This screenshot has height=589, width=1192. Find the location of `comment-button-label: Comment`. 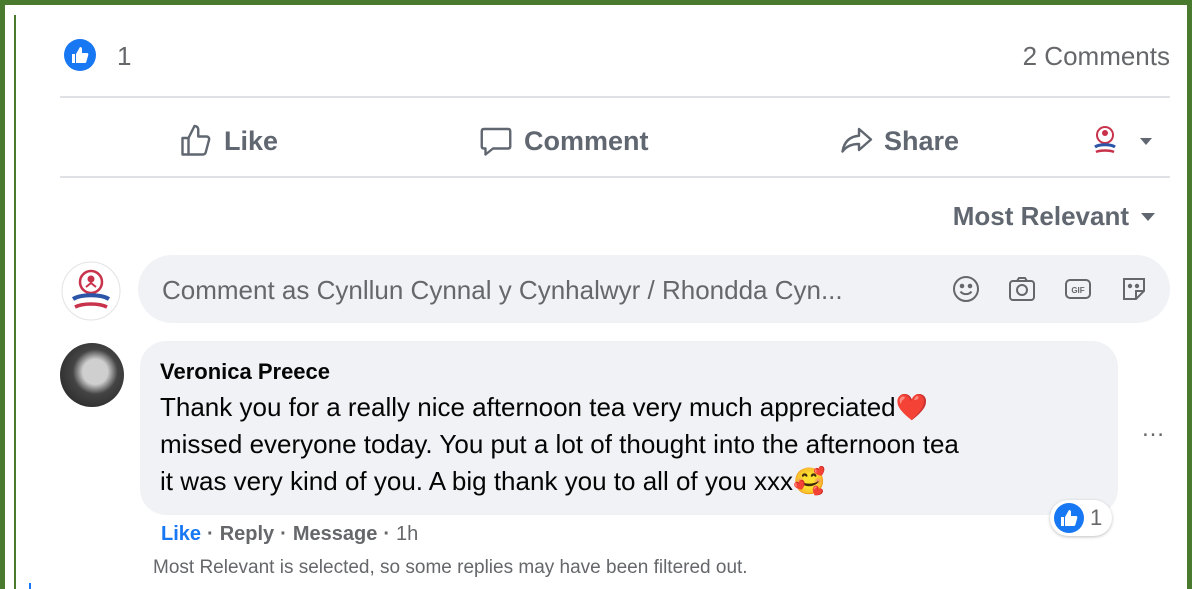

comment-button-label: Comment is located at coordinates (586, 140).